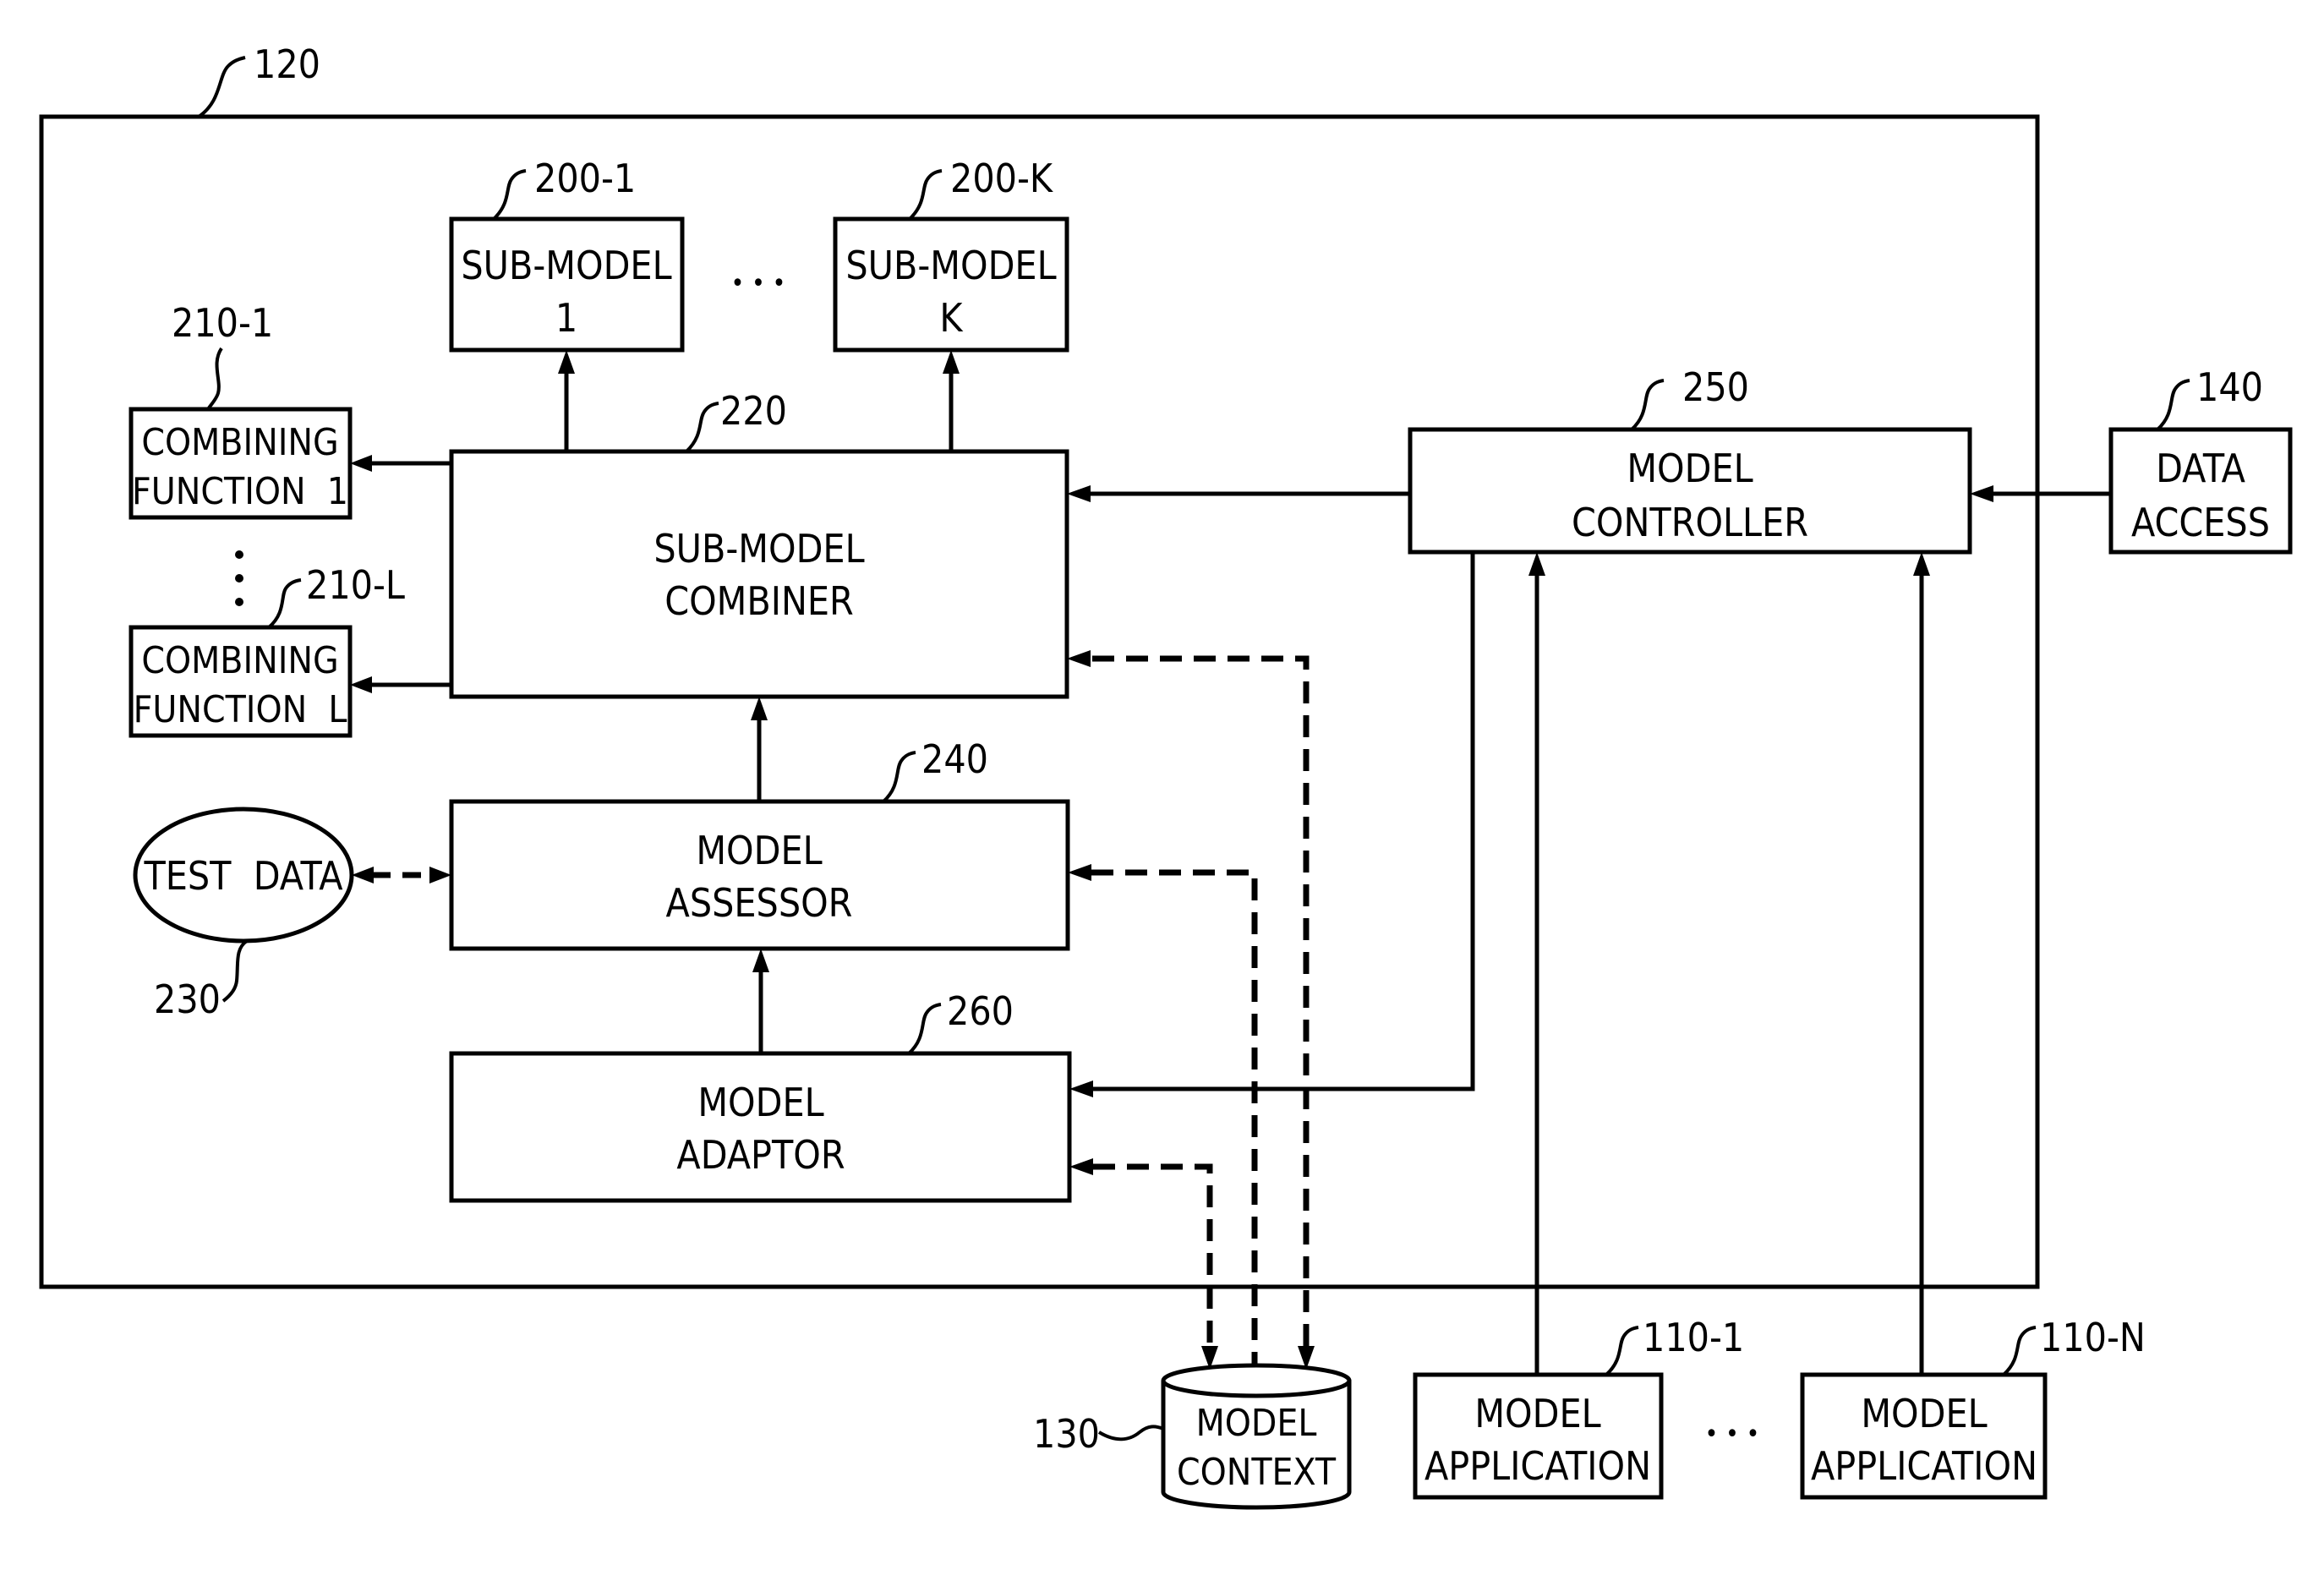 This screenshot has width=2324, height=1570. I want to click on model-context-store: MODEL CONTEXT, so click(1256, 1436).